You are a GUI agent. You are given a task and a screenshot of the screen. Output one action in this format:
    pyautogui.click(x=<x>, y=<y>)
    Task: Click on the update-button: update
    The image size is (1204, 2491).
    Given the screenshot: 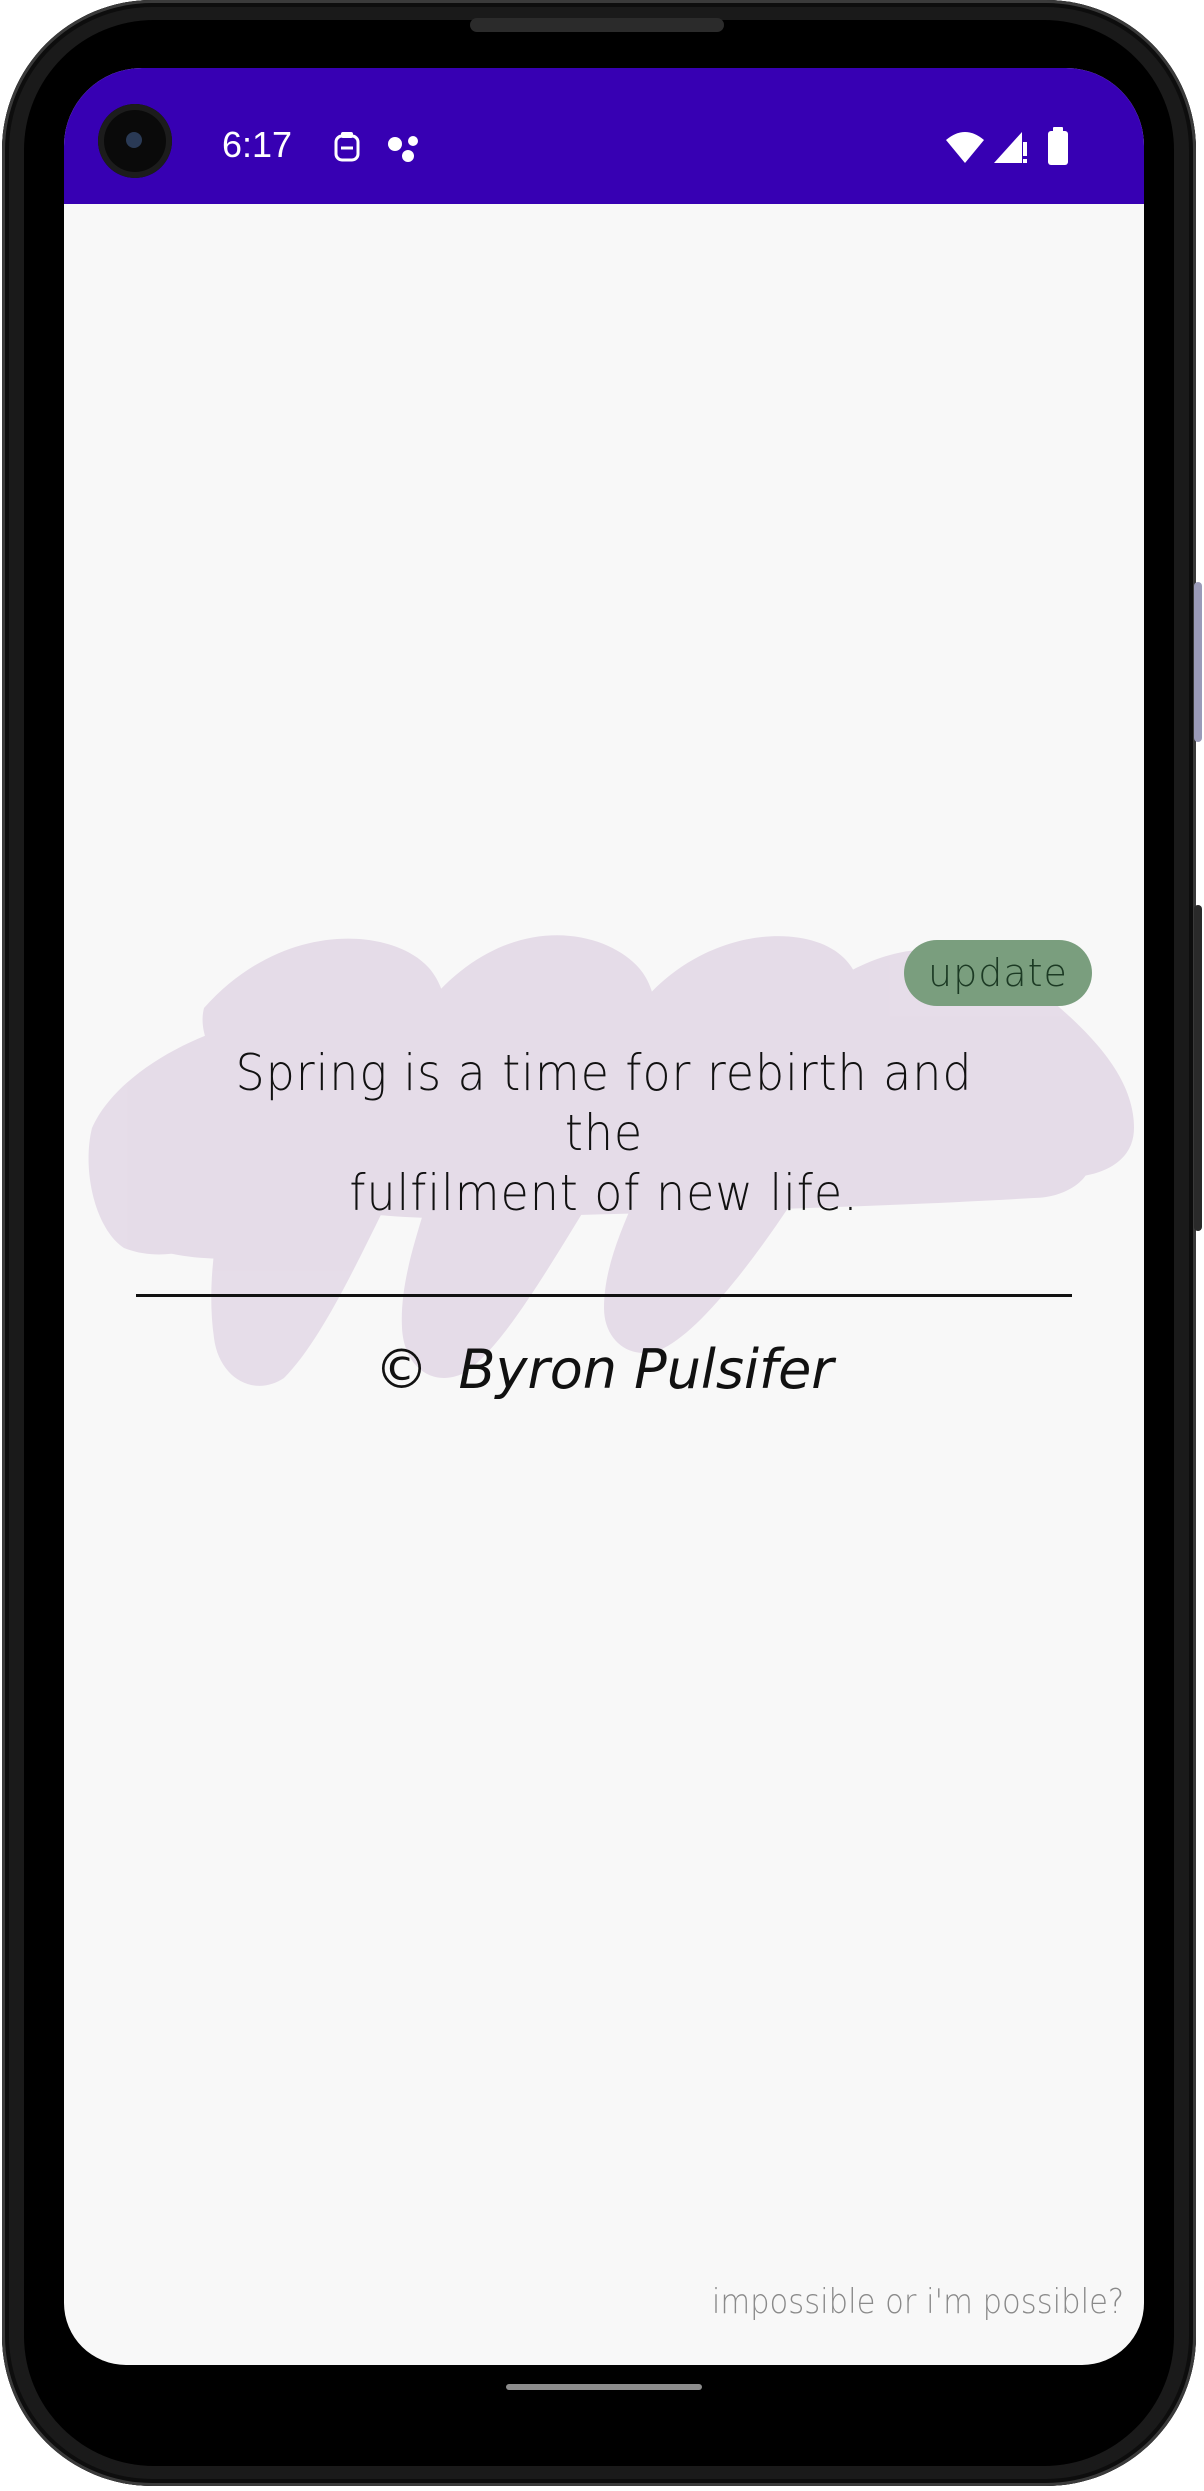 What is the action you would take?
    pyautogui.click(x=998, y=973)
    